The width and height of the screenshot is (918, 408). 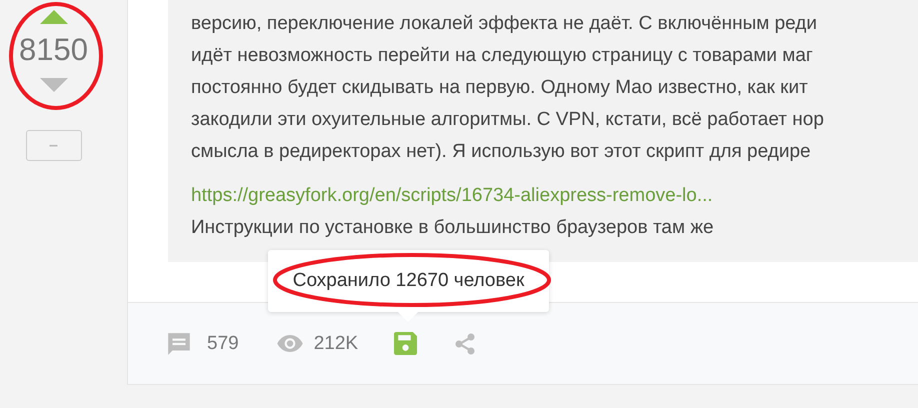 I want to click on save-icon, so click(x=406, y=343).